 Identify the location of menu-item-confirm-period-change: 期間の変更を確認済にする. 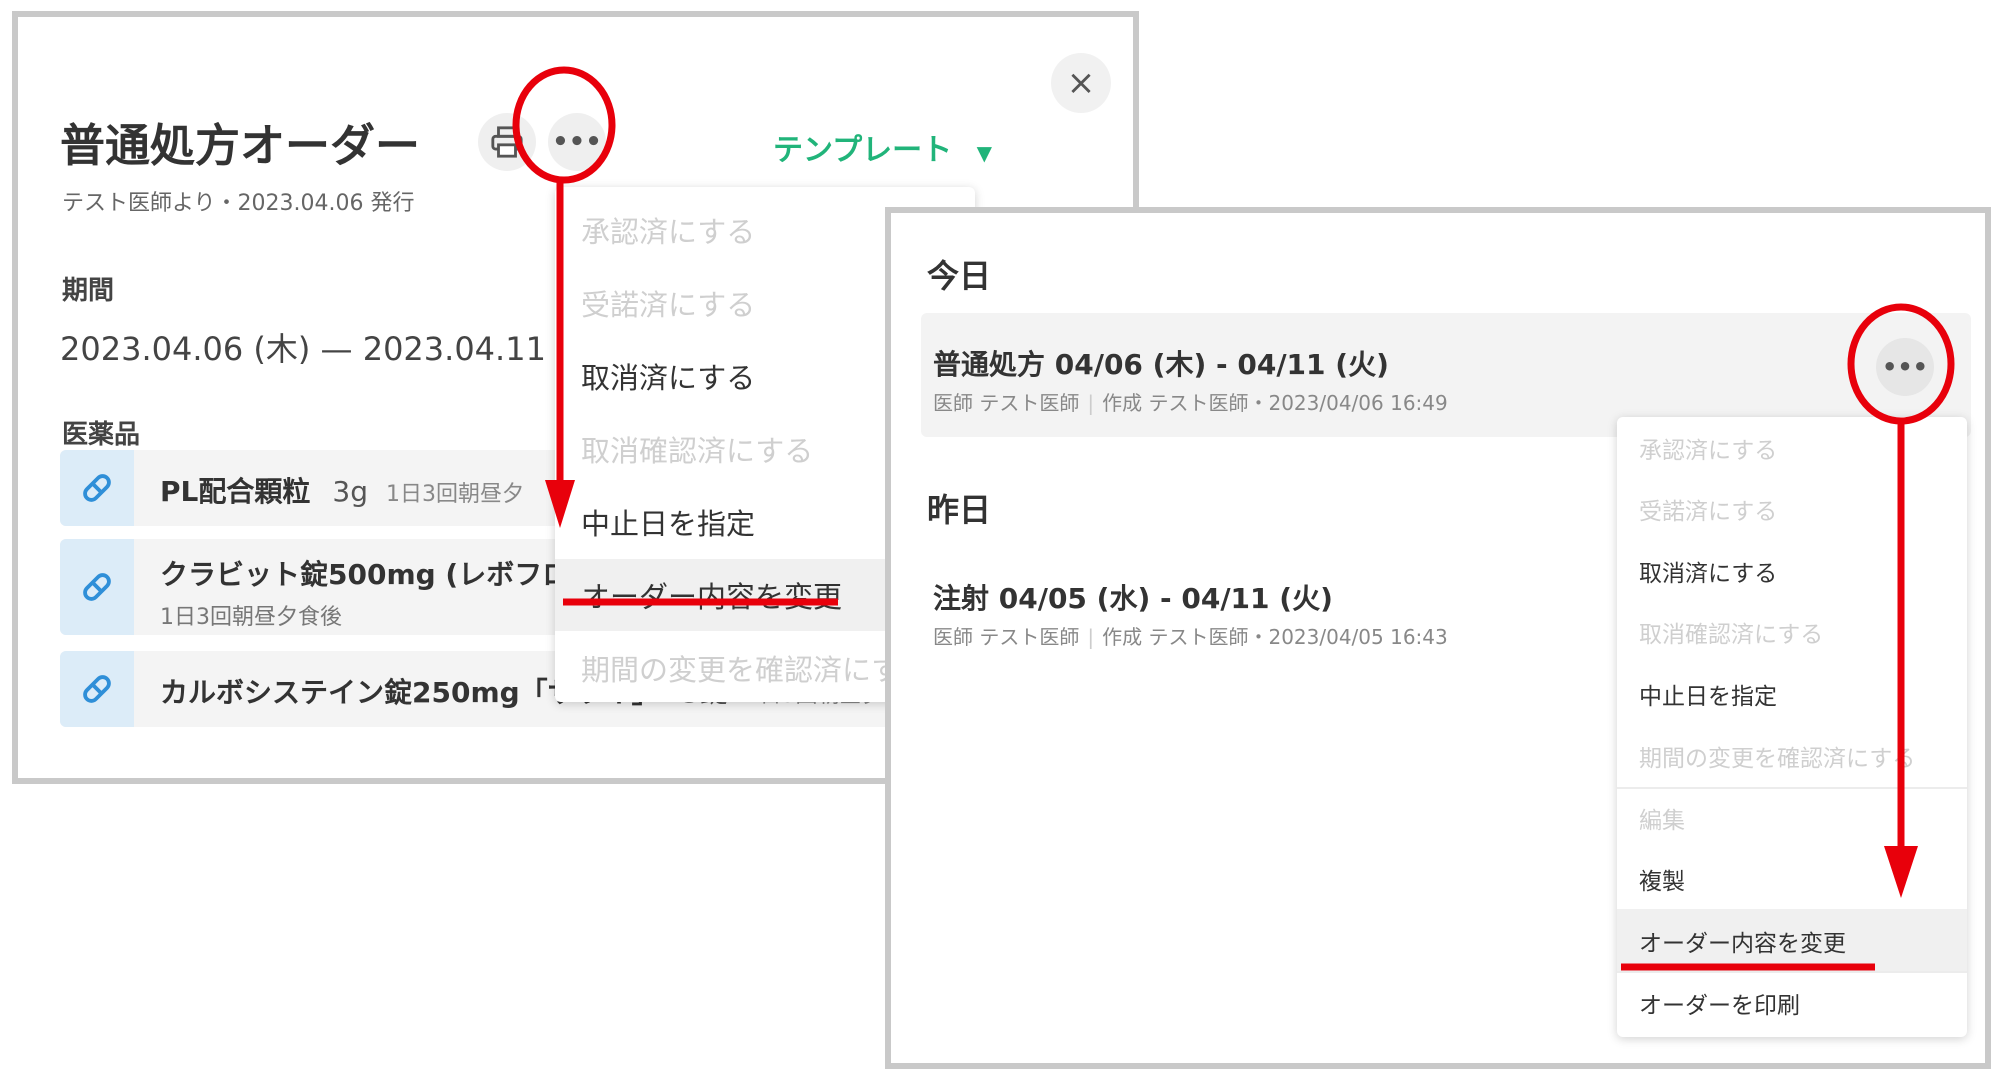
(1777, 759).